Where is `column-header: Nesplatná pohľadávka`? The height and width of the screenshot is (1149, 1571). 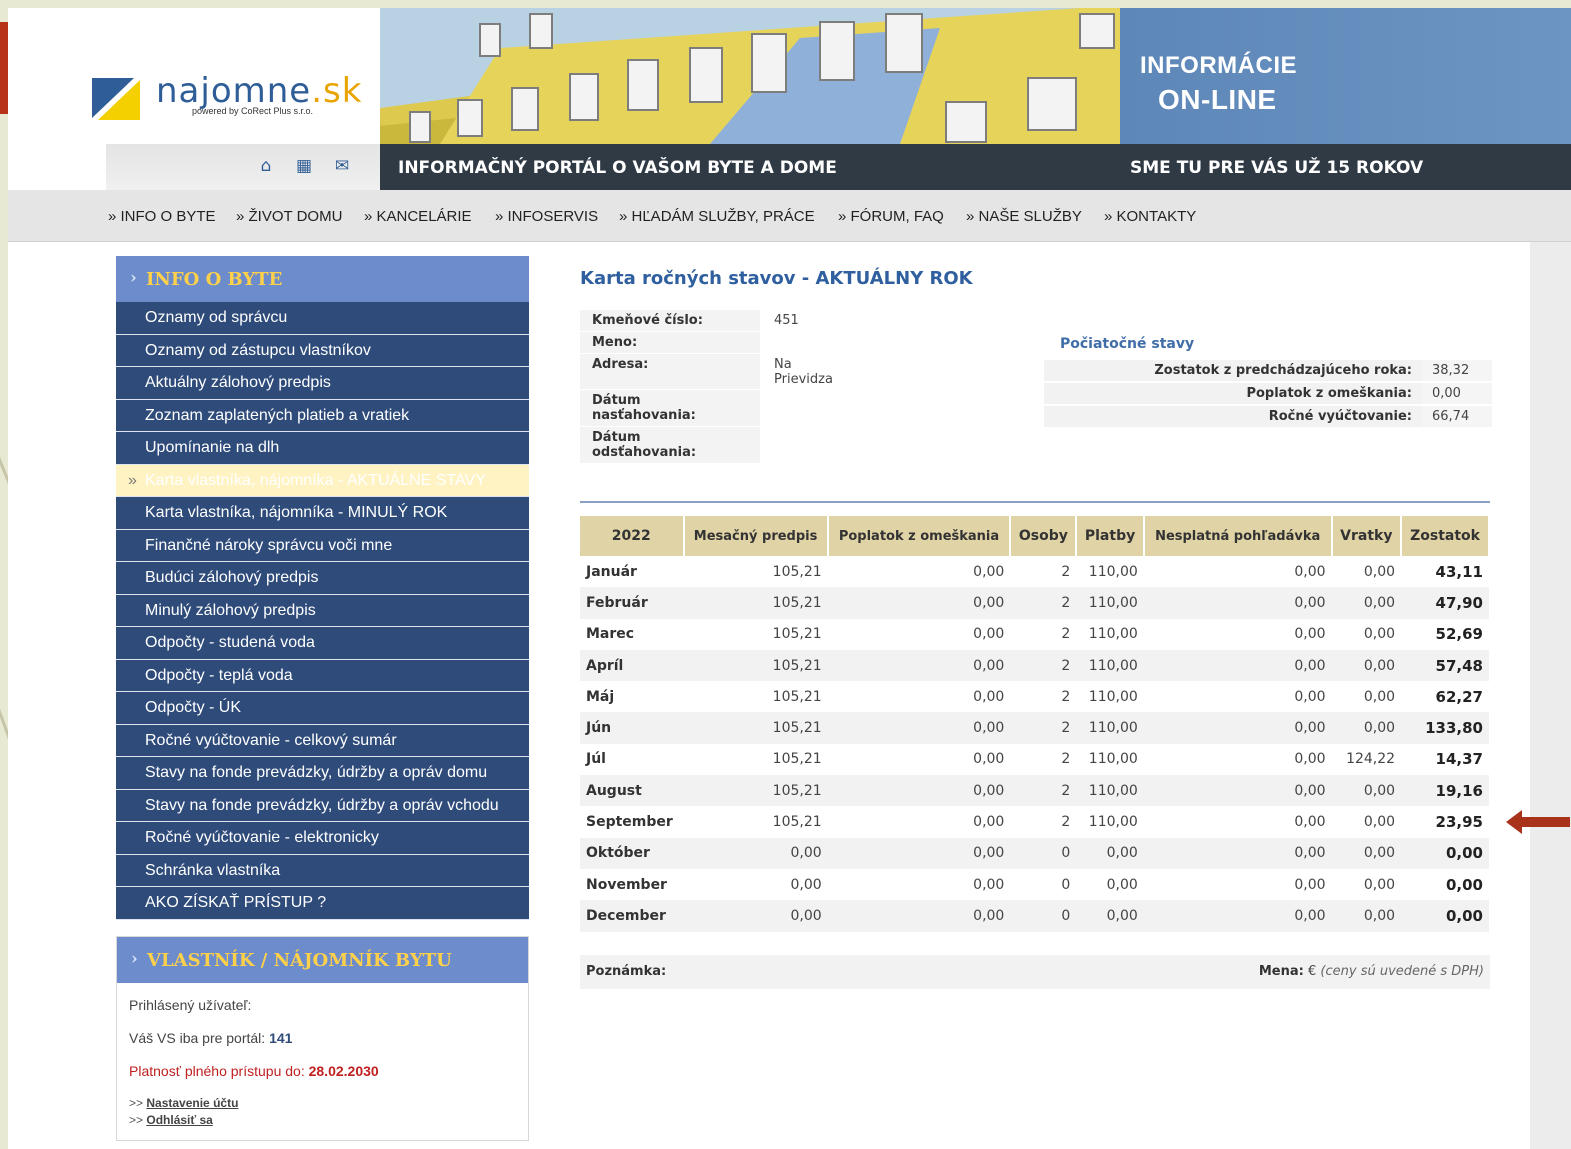
column-header: Nesplatná pohľadávka is located at coordinates (1238, 536).